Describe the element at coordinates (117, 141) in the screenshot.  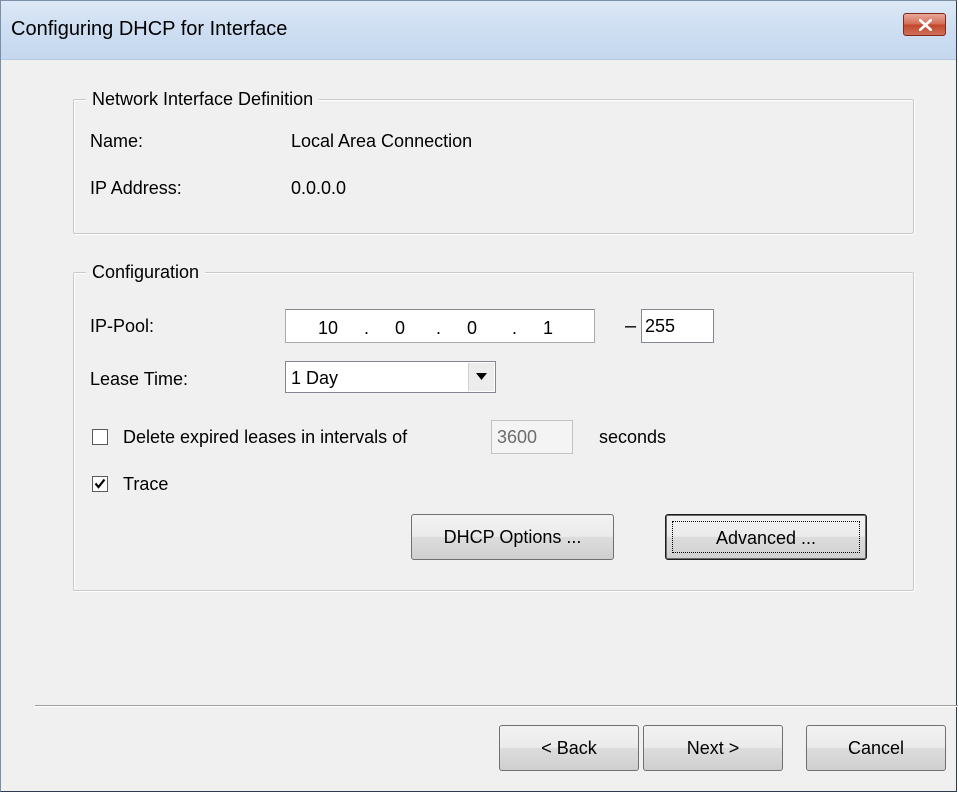
I see `name-label: Name:` at that location.